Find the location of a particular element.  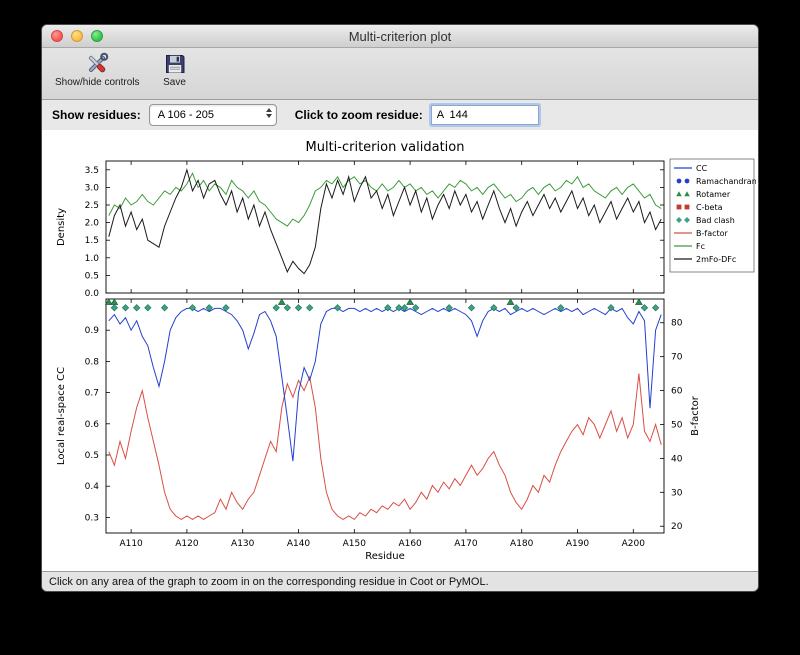

svg-text: 0.4 is located at coordinates (92, 487).